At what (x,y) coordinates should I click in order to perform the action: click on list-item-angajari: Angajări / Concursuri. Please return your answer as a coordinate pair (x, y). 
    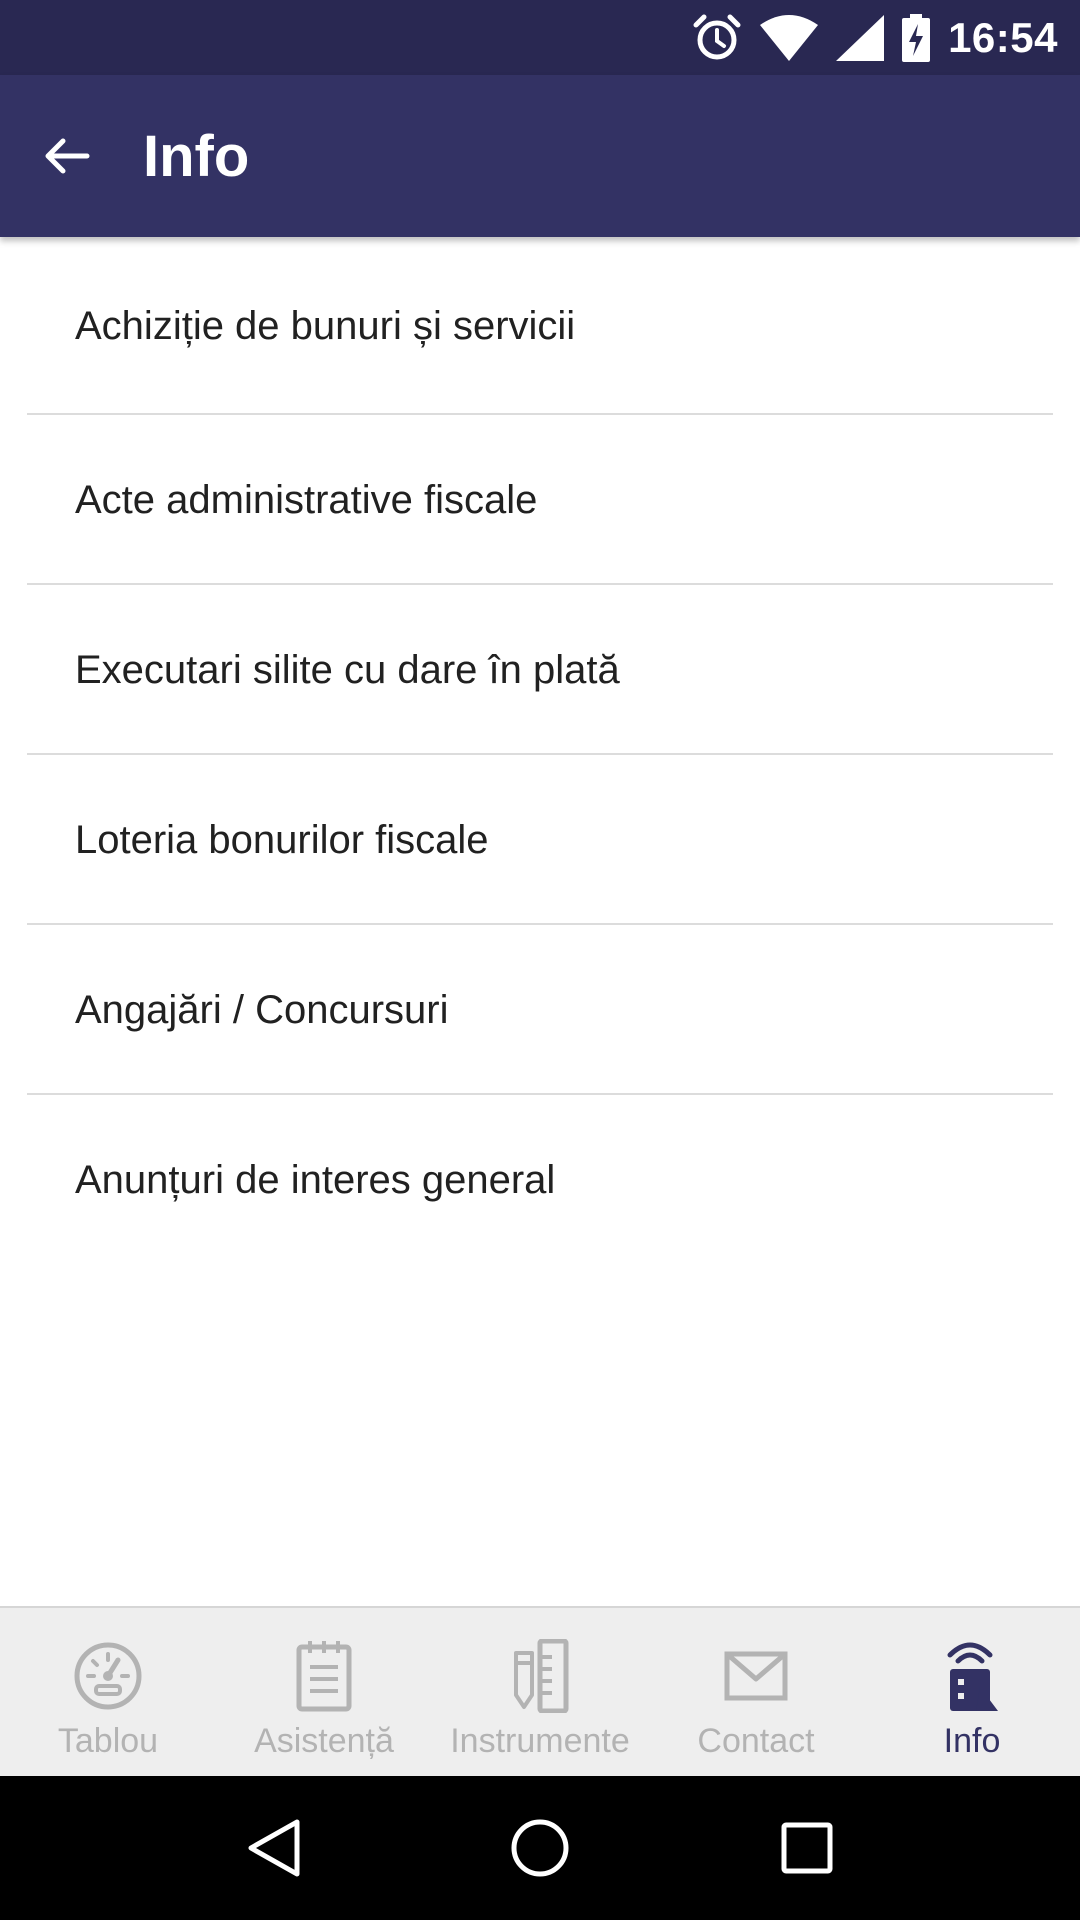
    Looking at the image, I should click on (540, 1010).